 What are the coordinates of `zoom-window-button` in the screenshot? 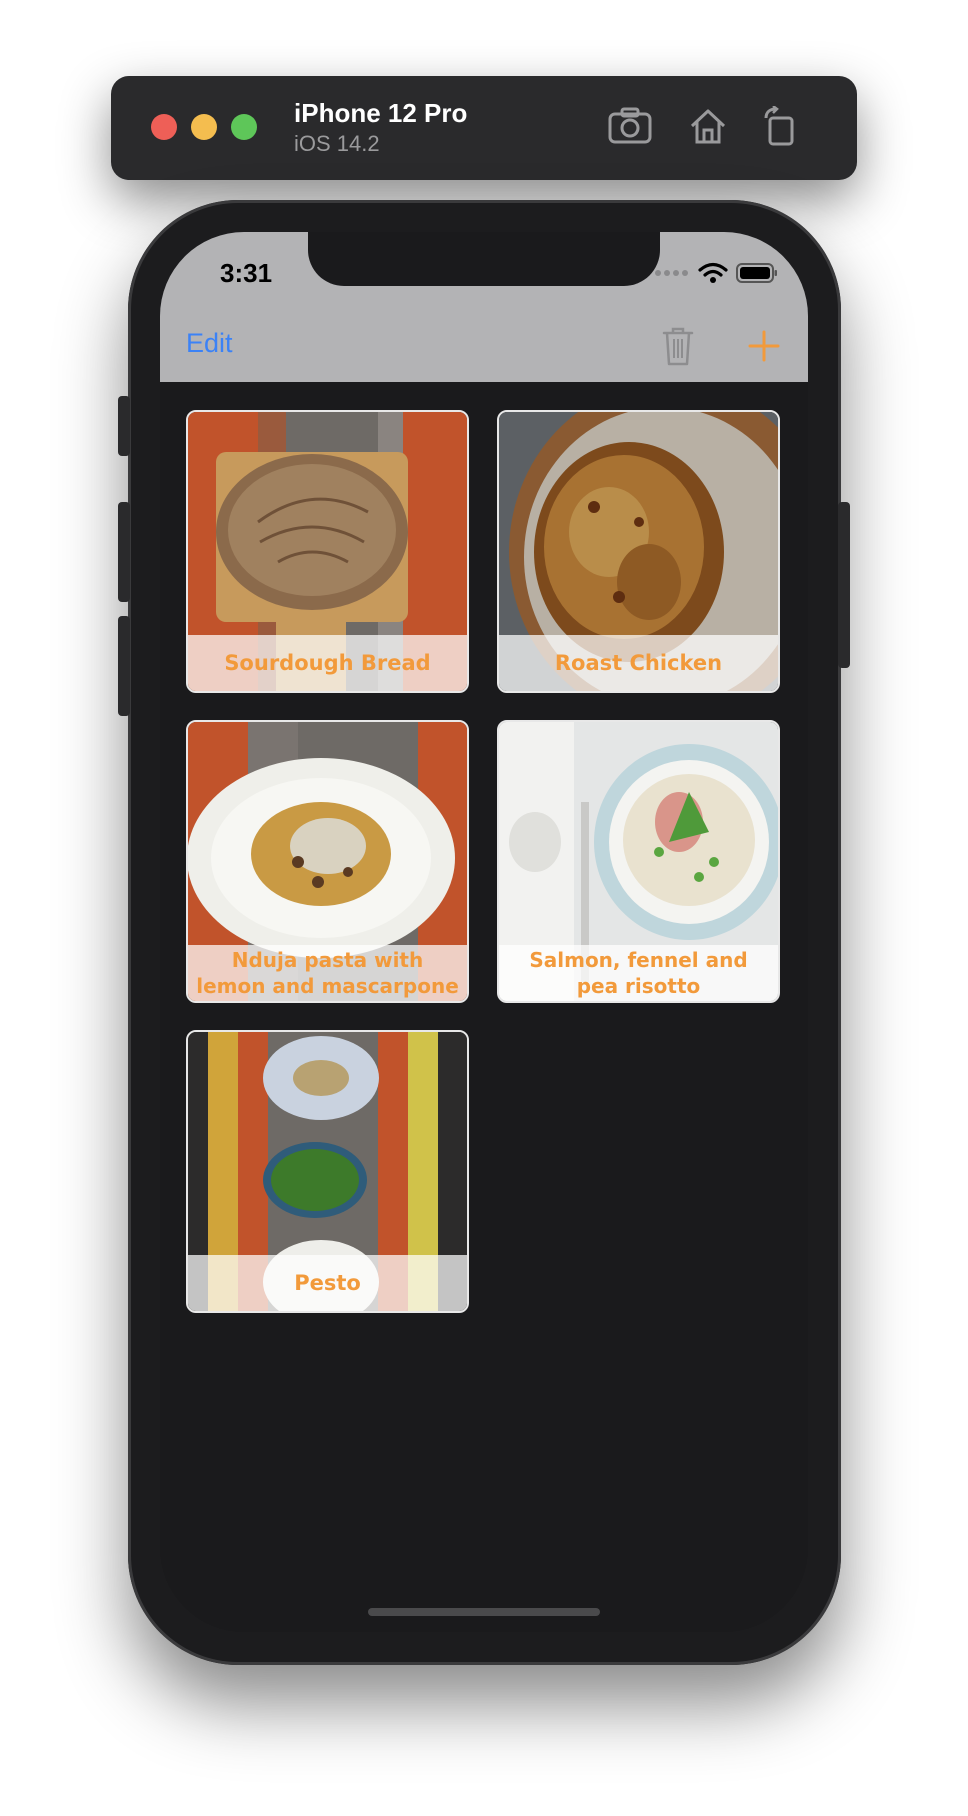 It's located at (244, 127).